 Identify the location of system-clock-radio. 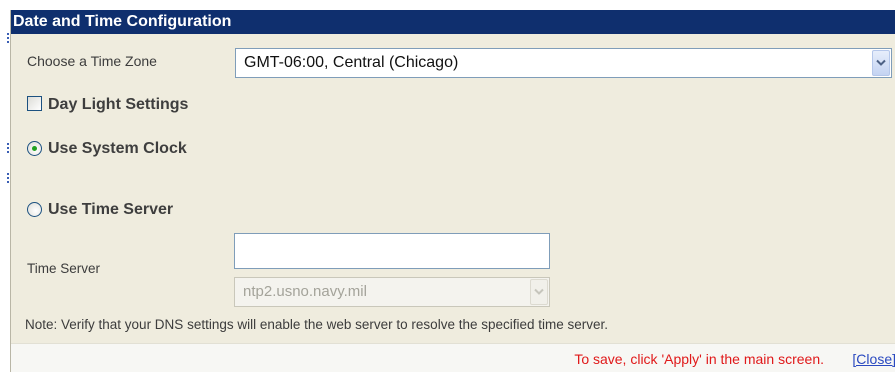
(34, 148).